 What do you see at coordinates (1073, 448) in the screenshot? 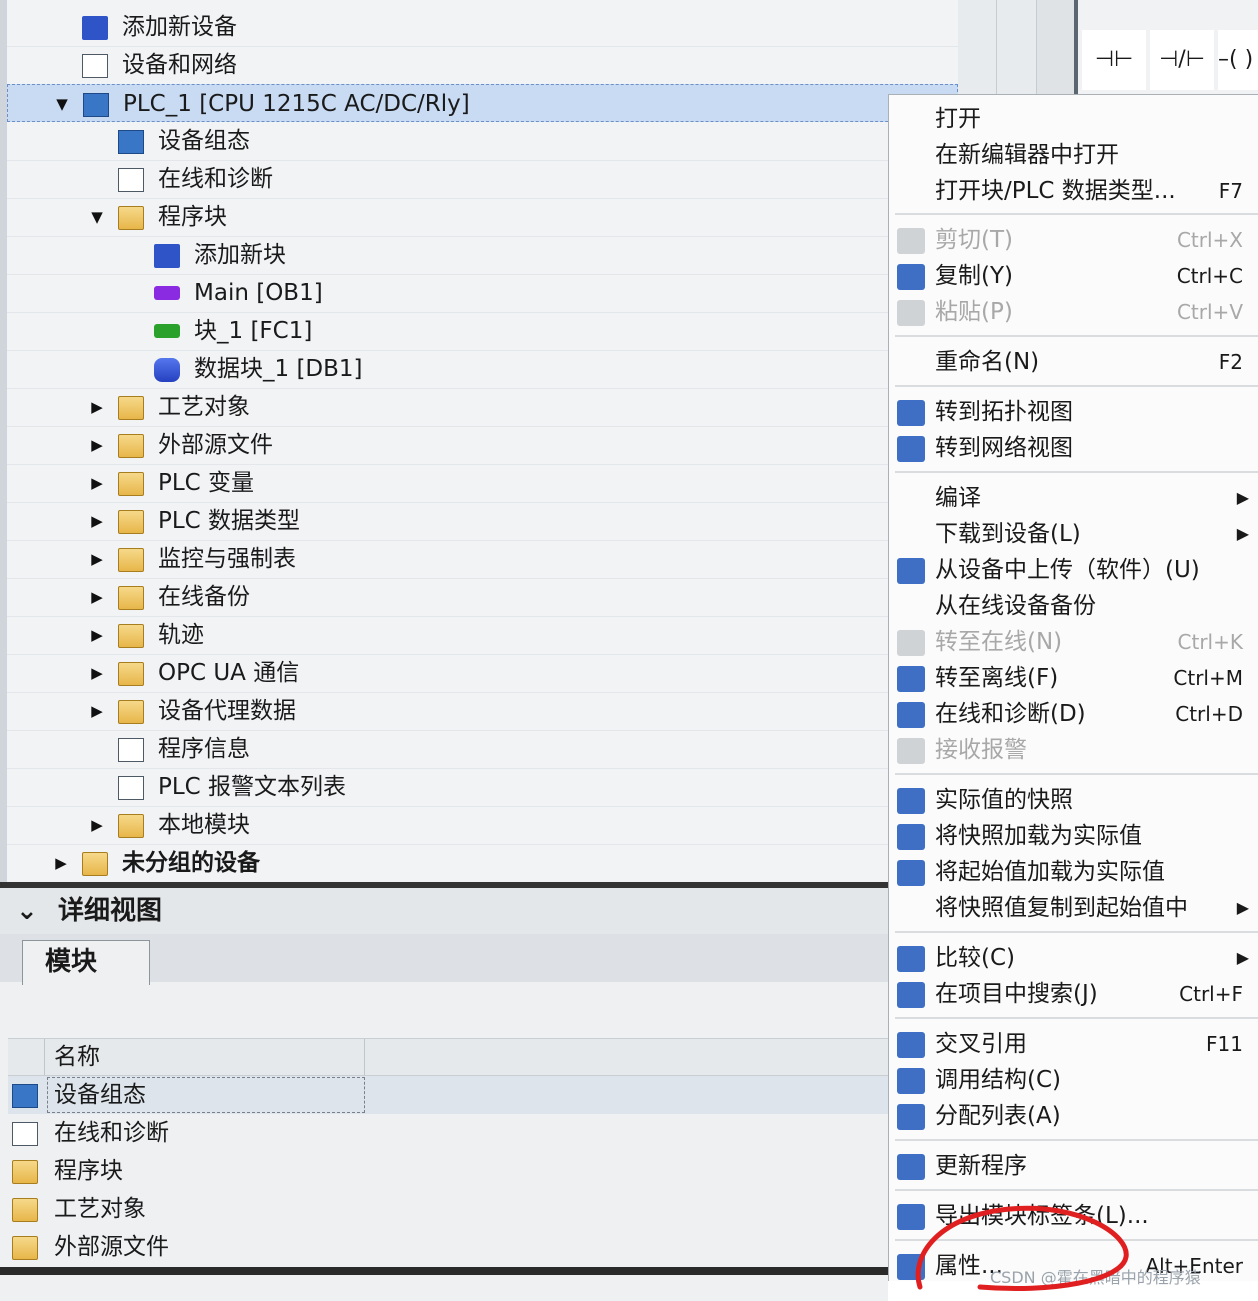
I see `menu-item: 转到网络视图` at bounding box center [1073, 448].